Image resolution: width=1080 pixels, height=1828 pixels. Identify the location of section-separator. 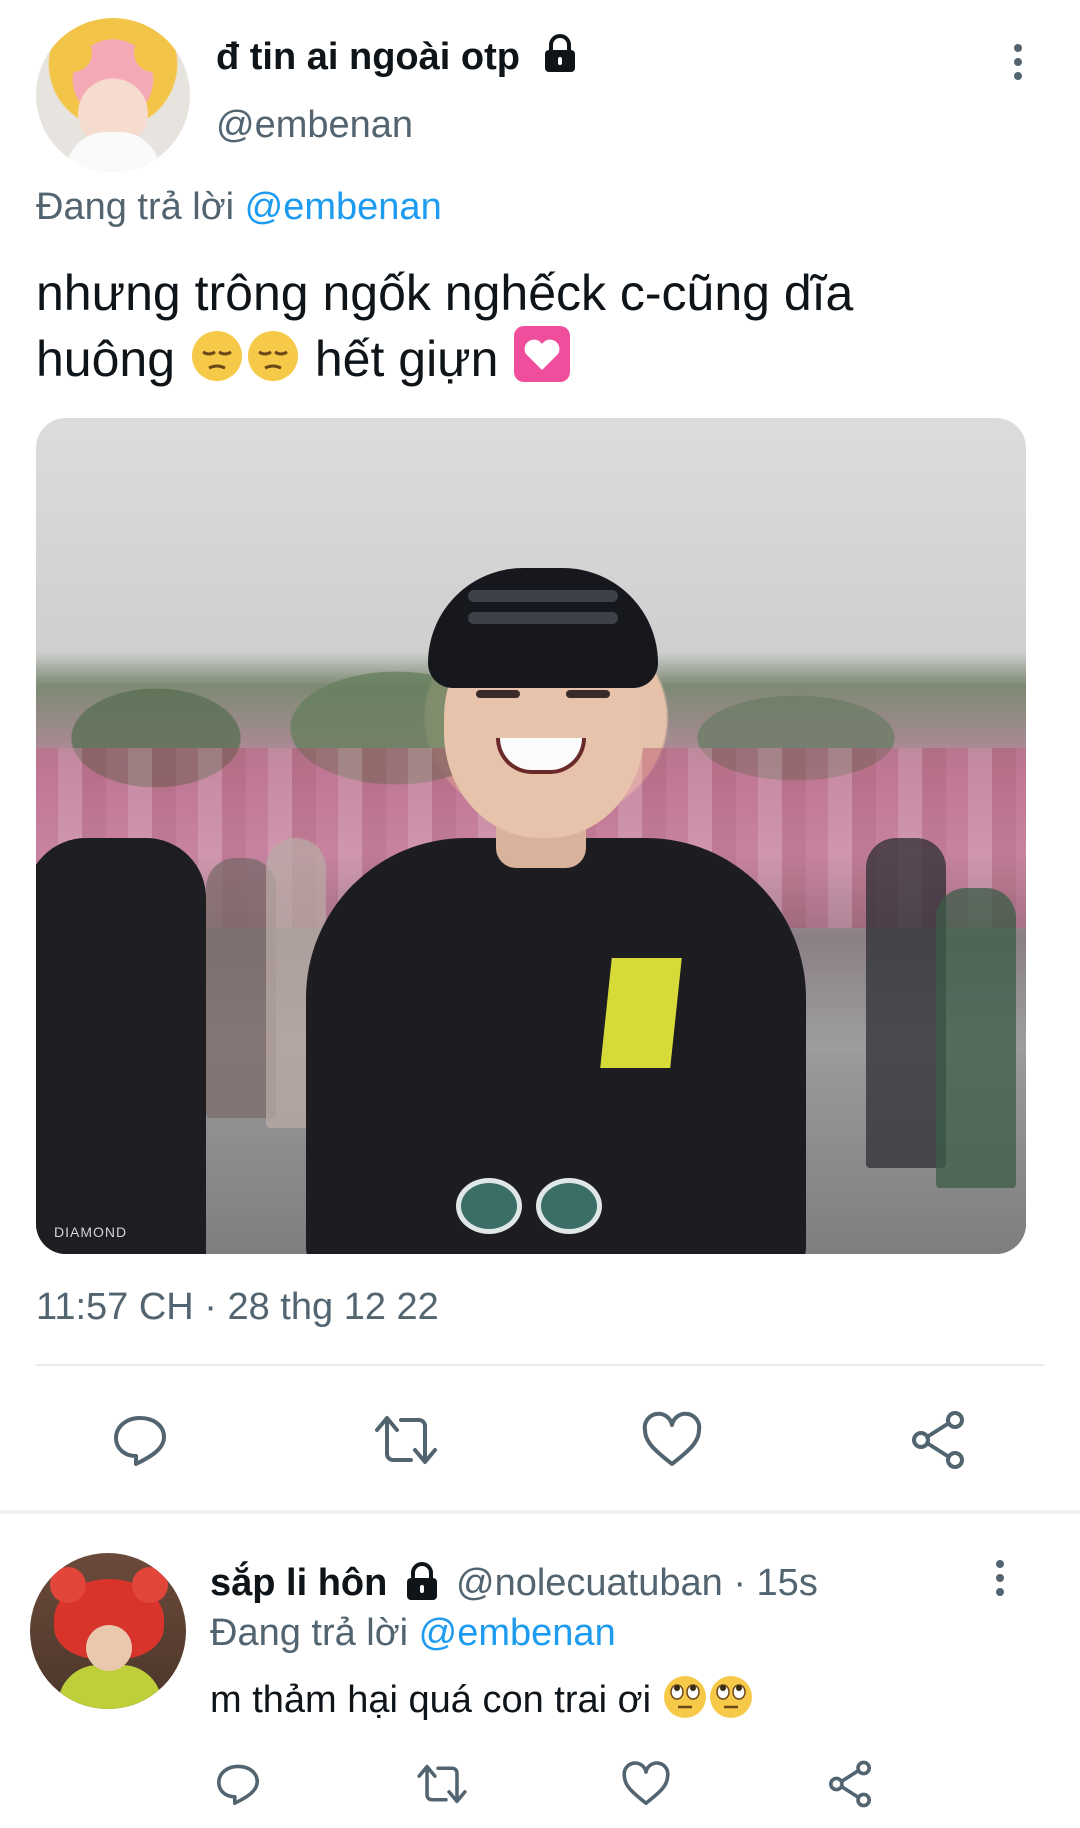
(540, 1512).